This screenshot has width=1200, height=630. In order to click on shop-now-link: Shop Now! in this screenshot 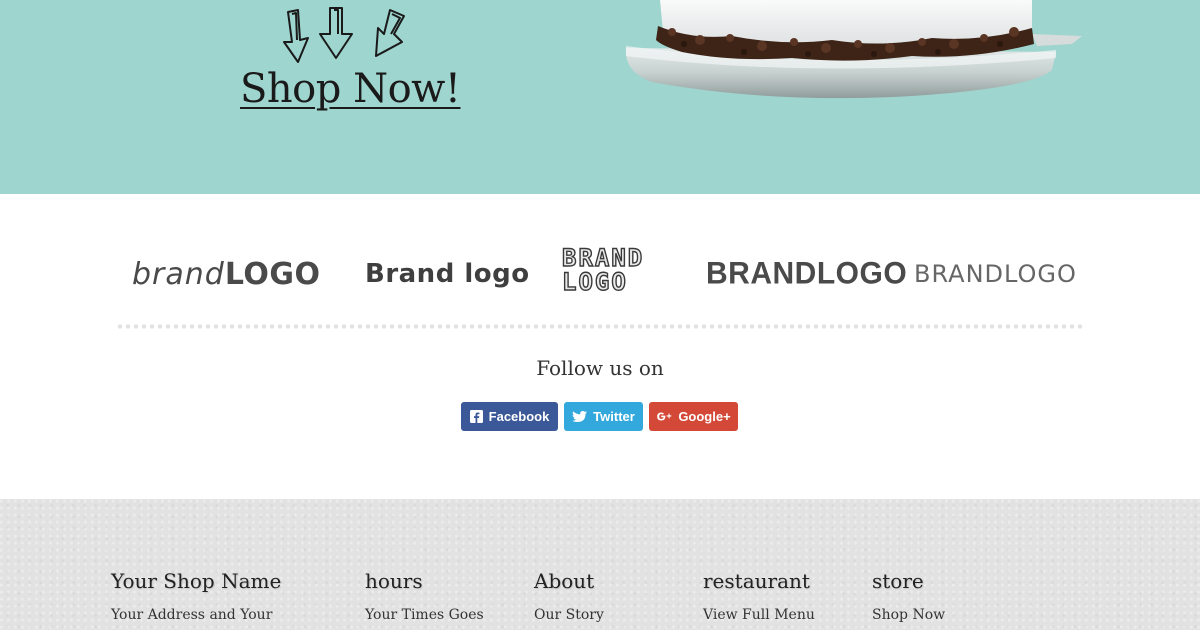, I will do `click(350, 89)`.